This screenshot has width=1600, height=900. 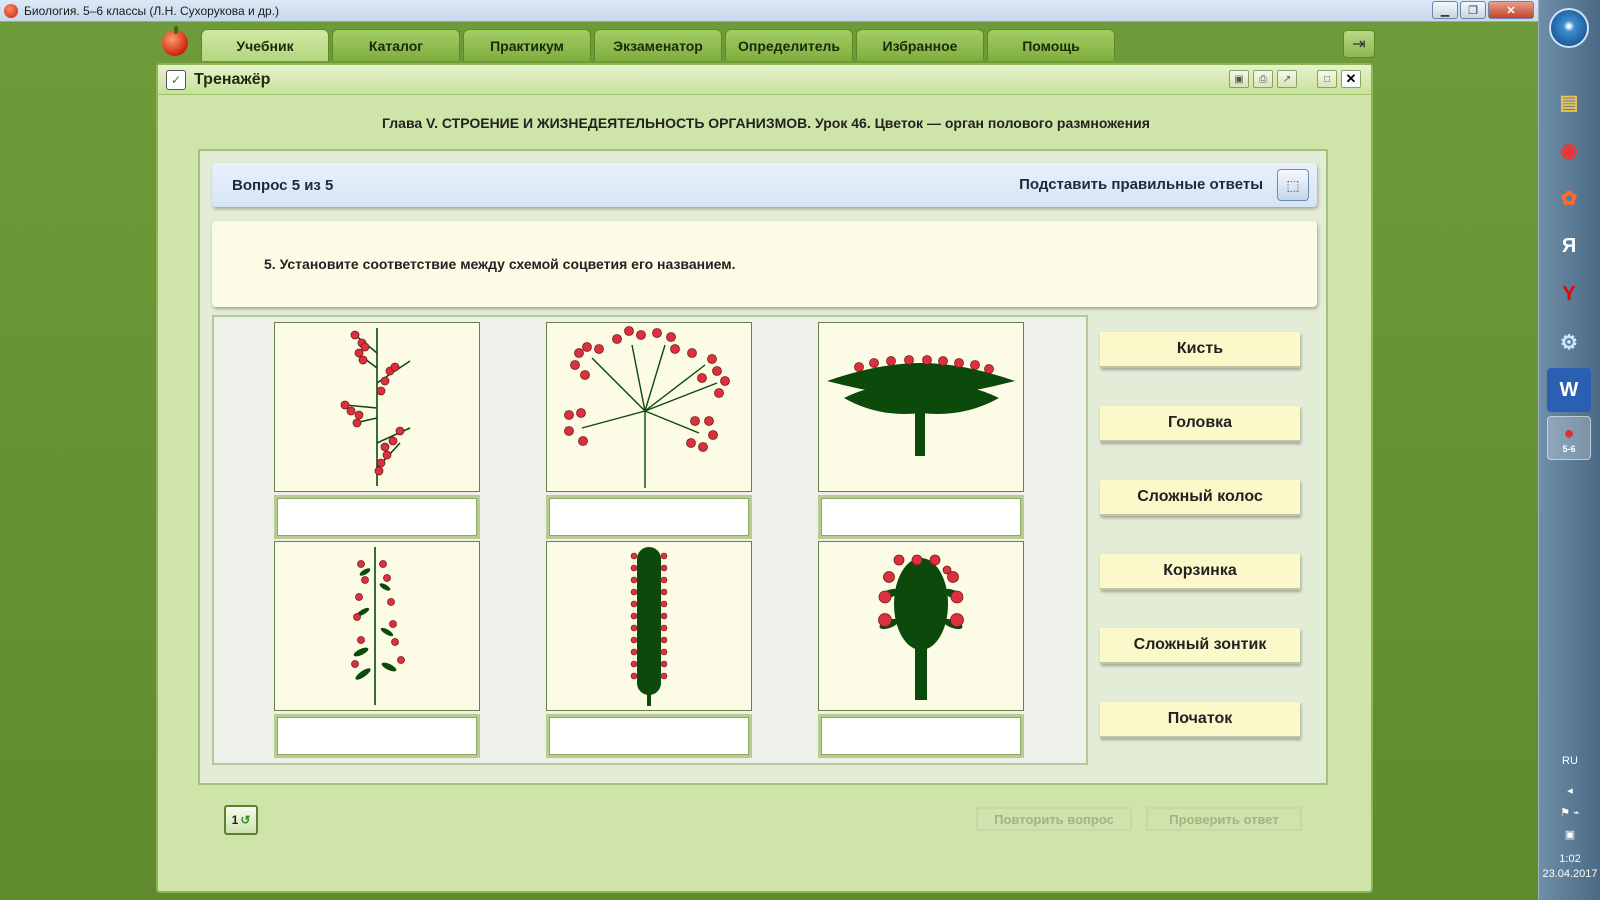 I want to click on language-indicator: RU, so click(x=1569, y=761).